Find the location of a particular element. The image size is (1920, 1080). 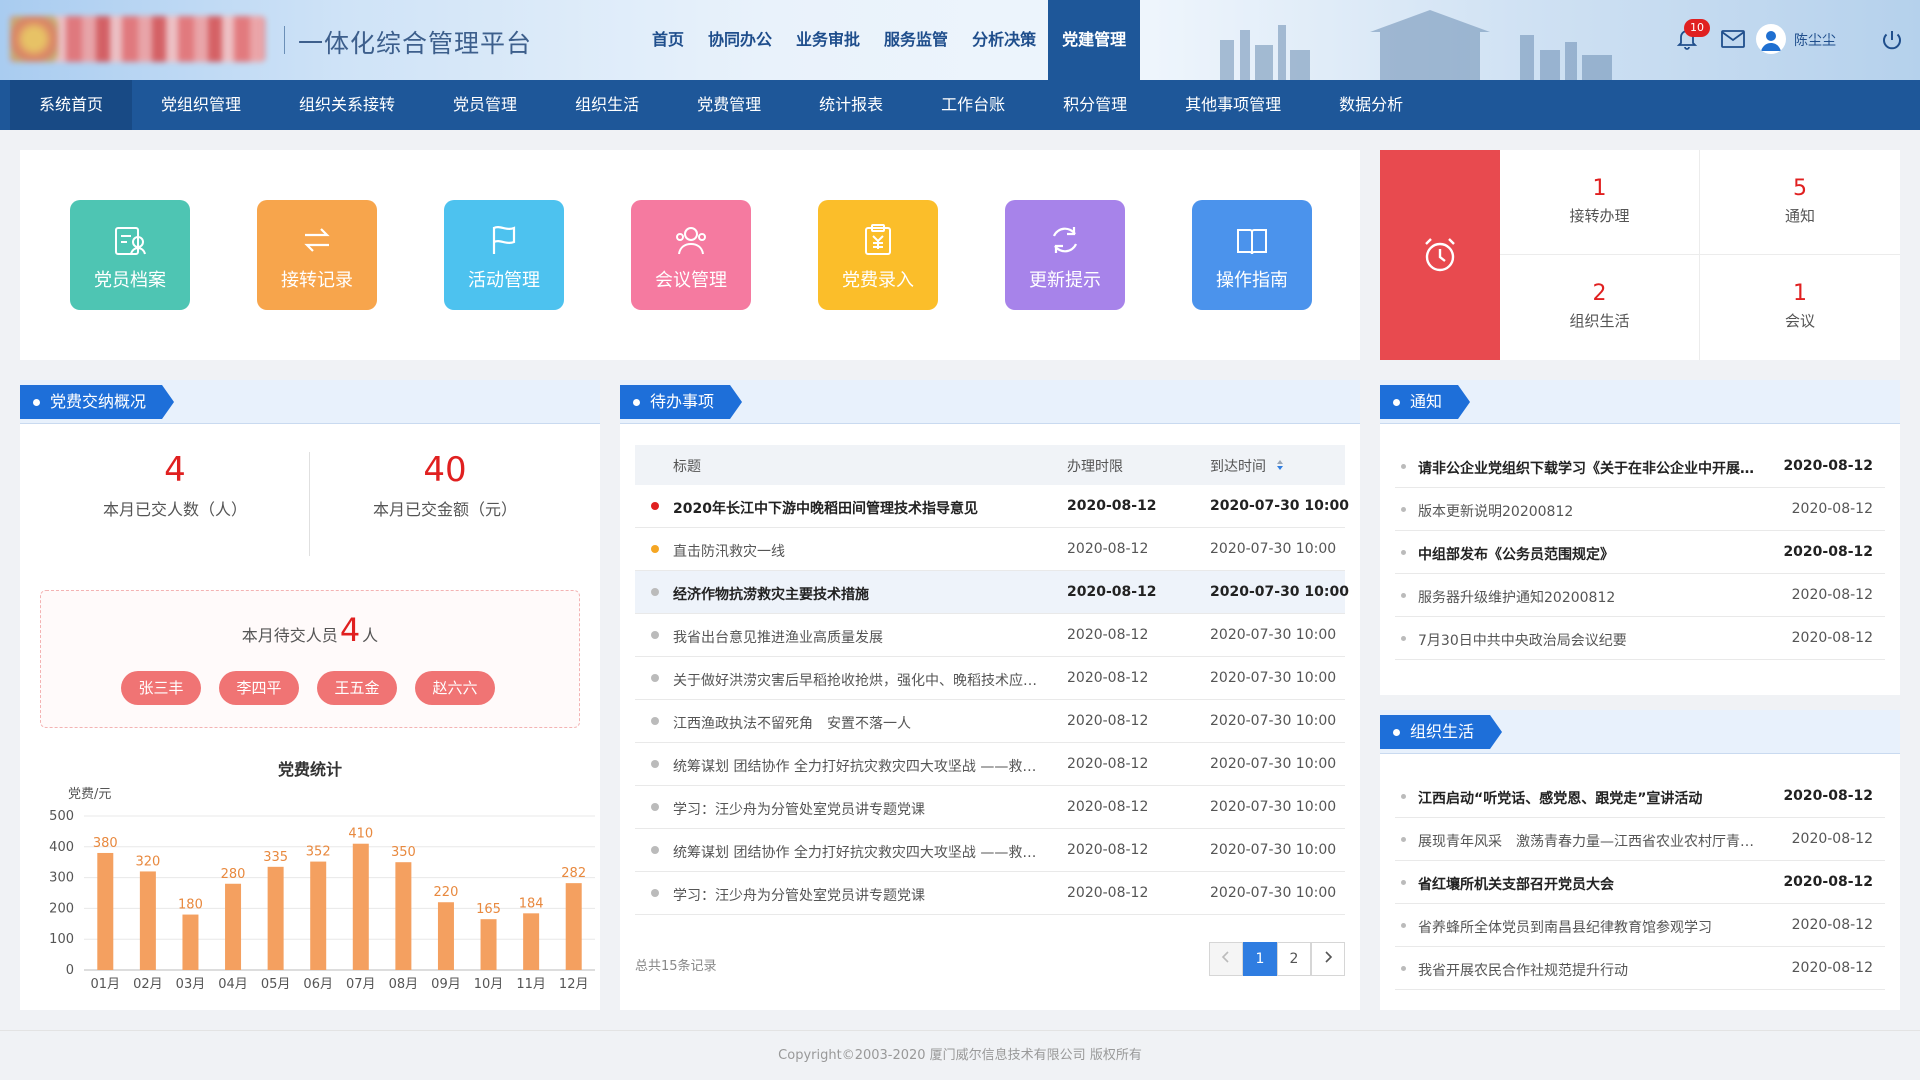

pending-member-pill: 李四平 is located at coordinates (259, 688).